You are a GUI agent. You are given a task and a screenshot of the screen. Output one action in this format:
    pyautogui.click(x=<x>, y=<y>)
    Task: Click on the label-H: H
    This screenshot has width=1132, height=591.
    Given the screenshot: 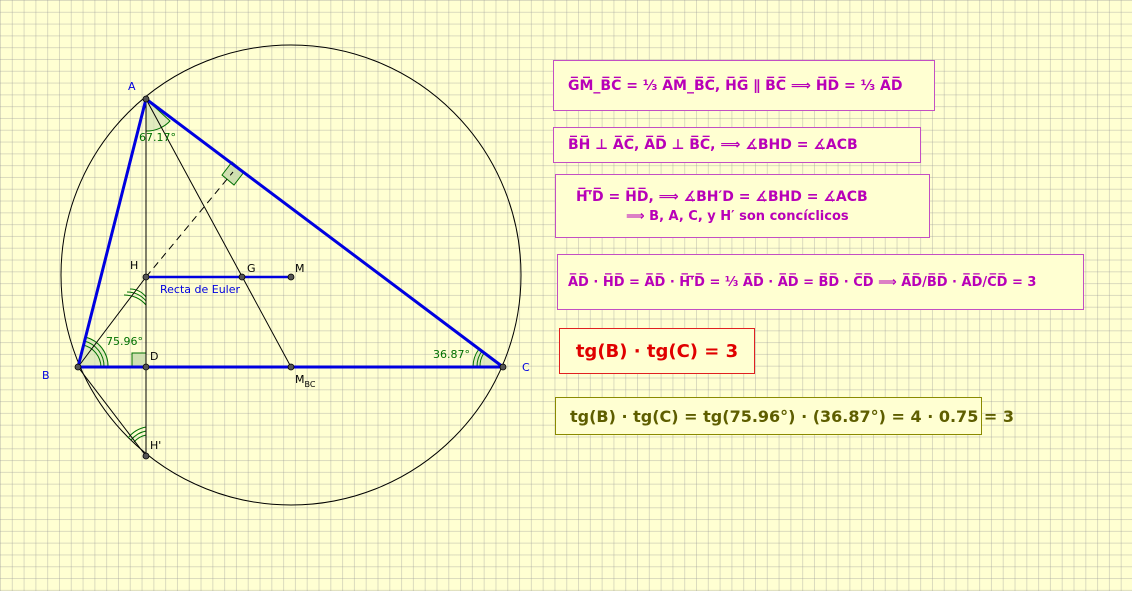 What is the action you would take?
    pyautogui.click(x=134, y=265)
    